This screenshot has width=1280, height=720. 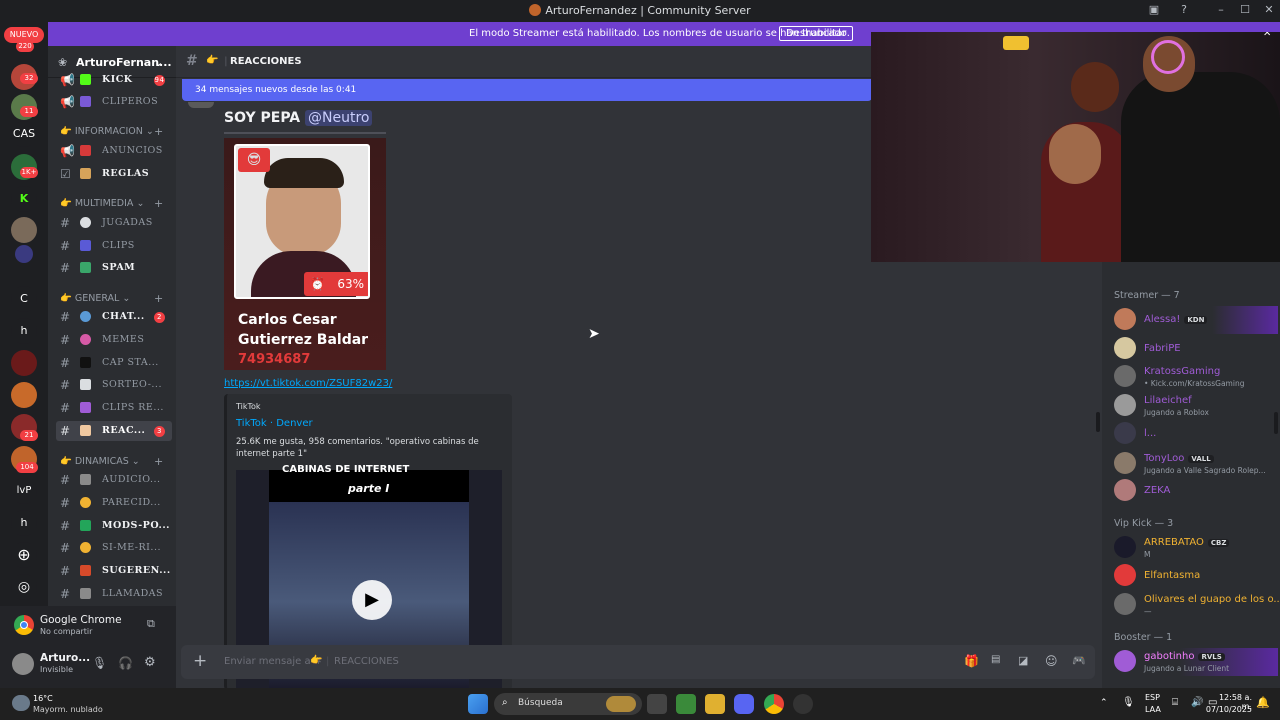 I want to click on point-emoji-icon: 👉, so click(x=212, y=60).